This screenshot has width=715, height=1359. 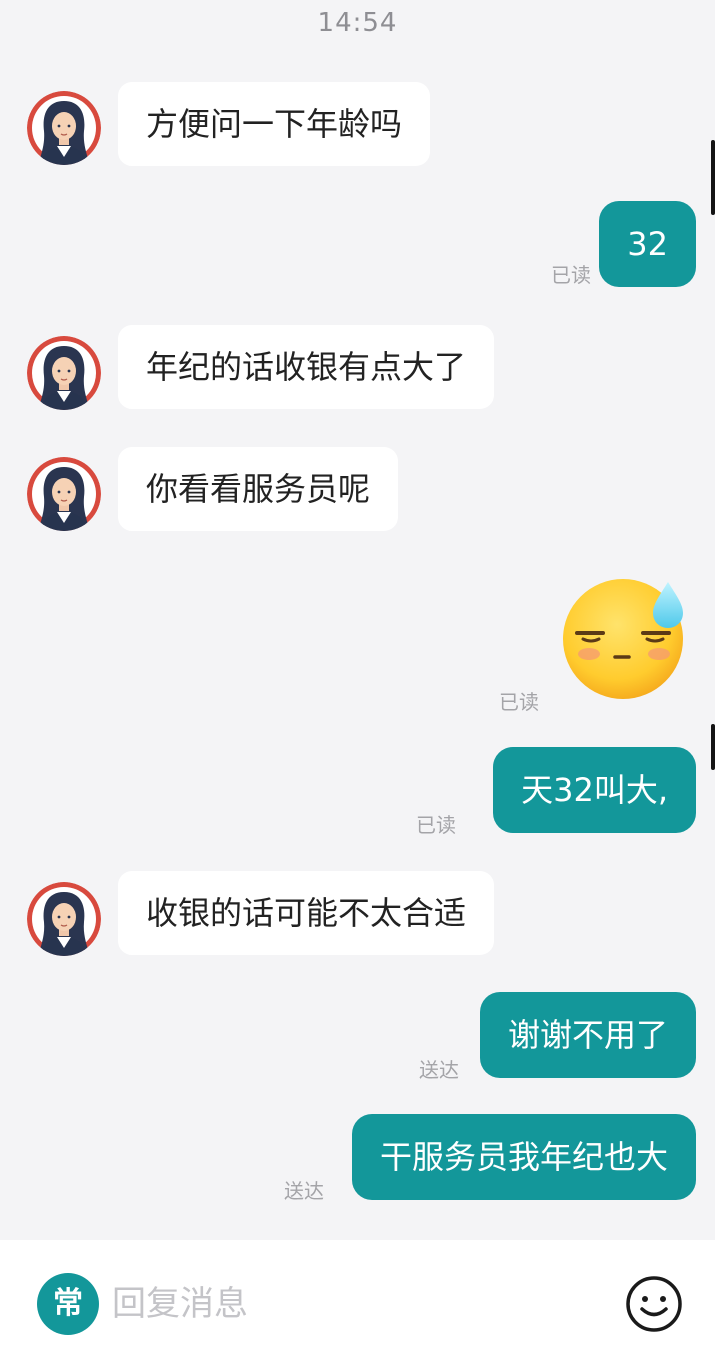 I want to click on incoming-message-bubble: 收银的话可能不太合适, so click(x=306, y=913).